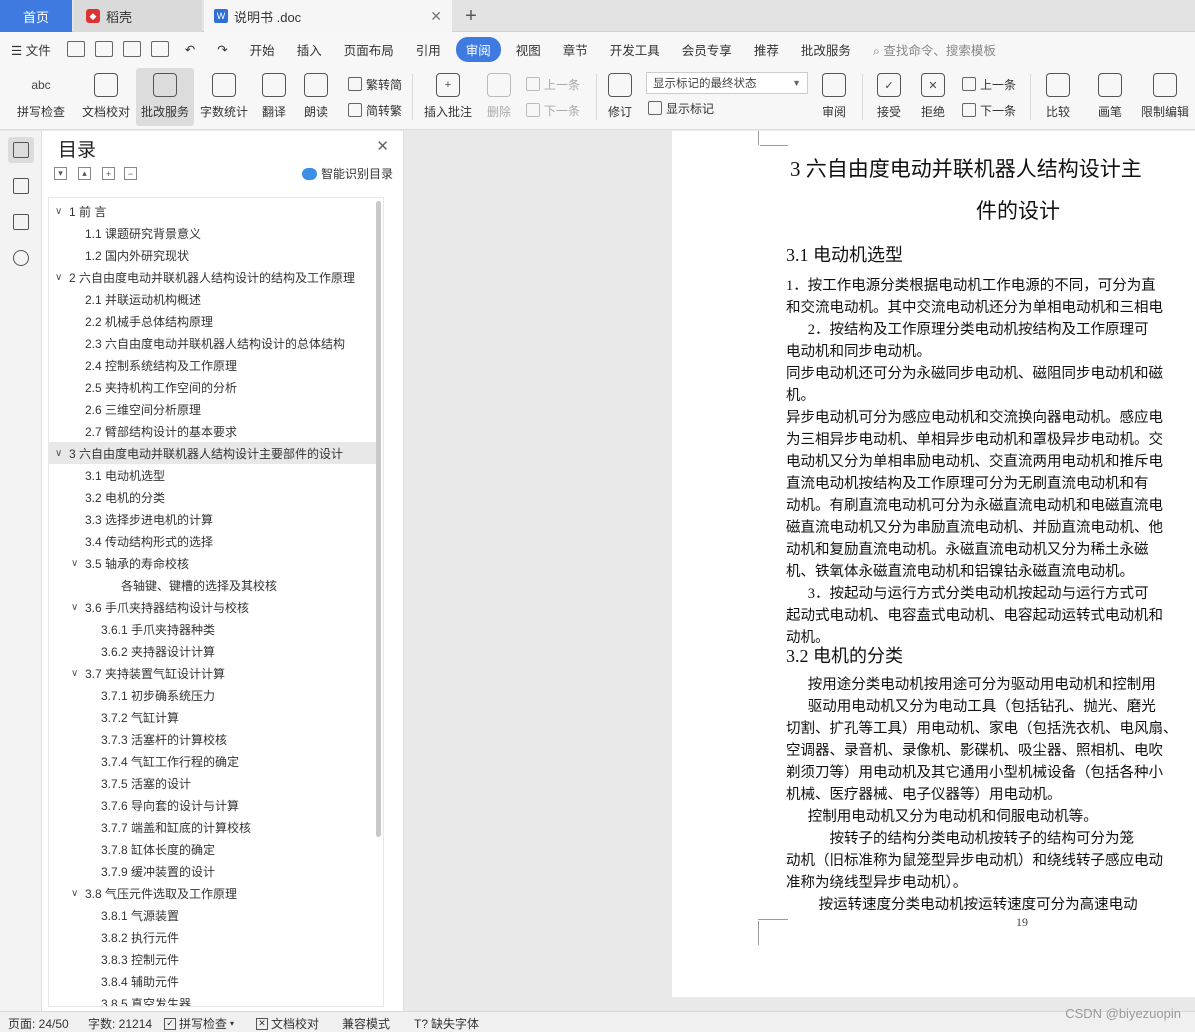  What do you see at coordinates (215, 365) in the screenshot?
I see `toc-item: 2.4 控制系统结构及工作原理` at bounding box center [215, 365].